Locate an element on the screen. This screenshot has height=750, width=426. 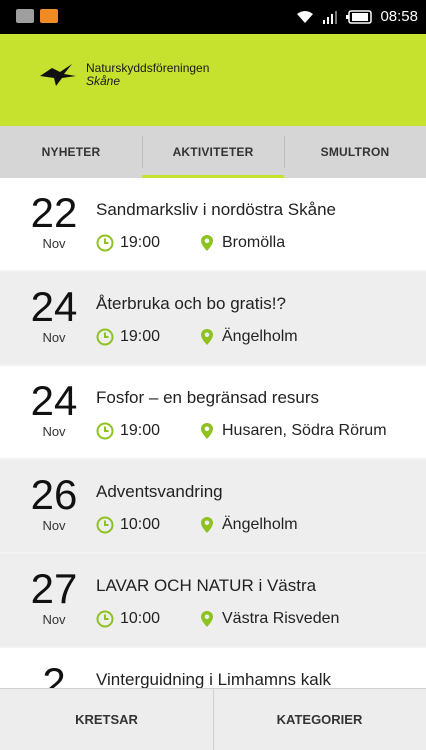
event-meta: 19:00 Husaren, Södra Rörum is located at coordinates (241, 431).